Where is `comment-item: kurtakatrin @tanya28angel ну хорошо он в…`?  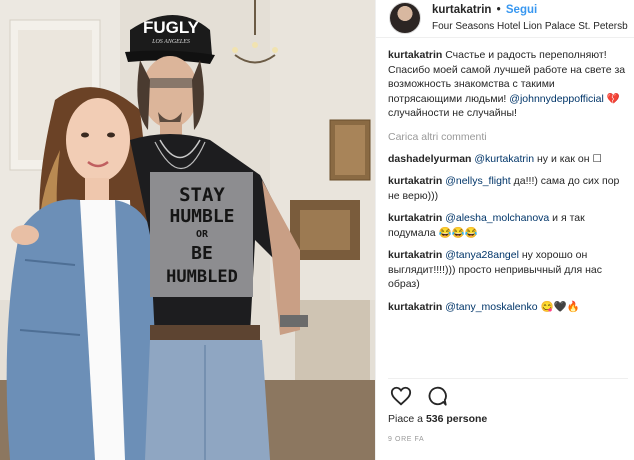
comment-item: kurtakatrin @tanya28angel ну хорошо он в… is located at coordinates (508, 270).